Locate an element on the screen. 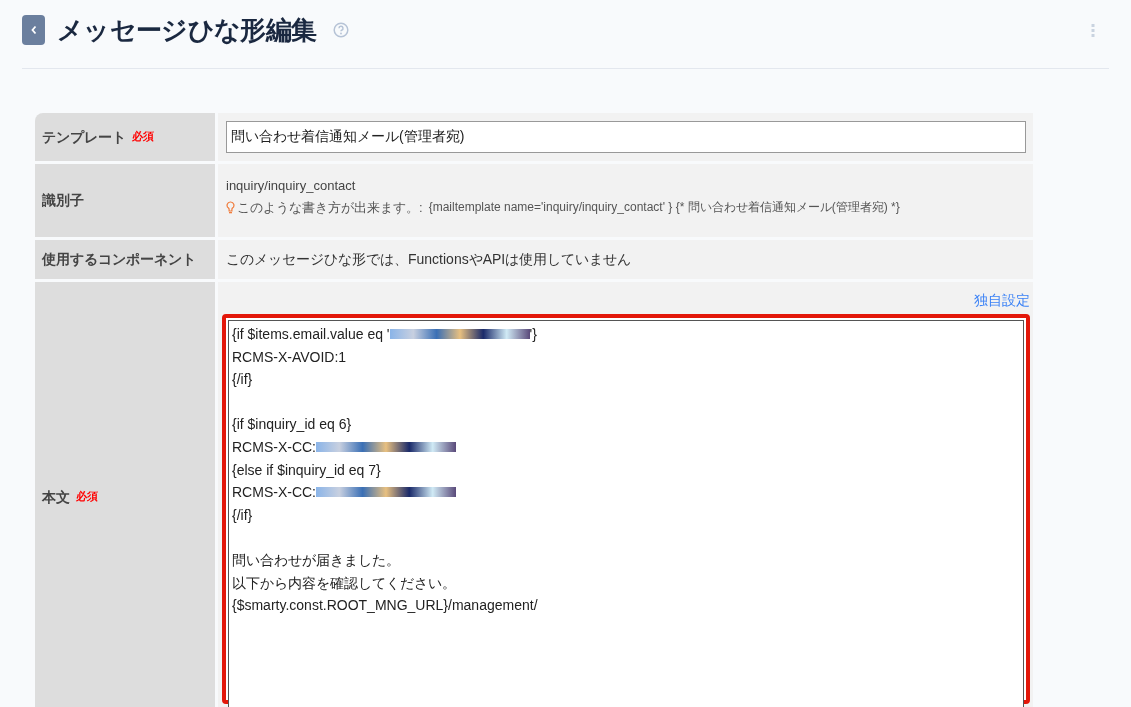 The height and width of the screenshot is (707, 1131). chevron-left-icon is located at coordinates (33, 30).